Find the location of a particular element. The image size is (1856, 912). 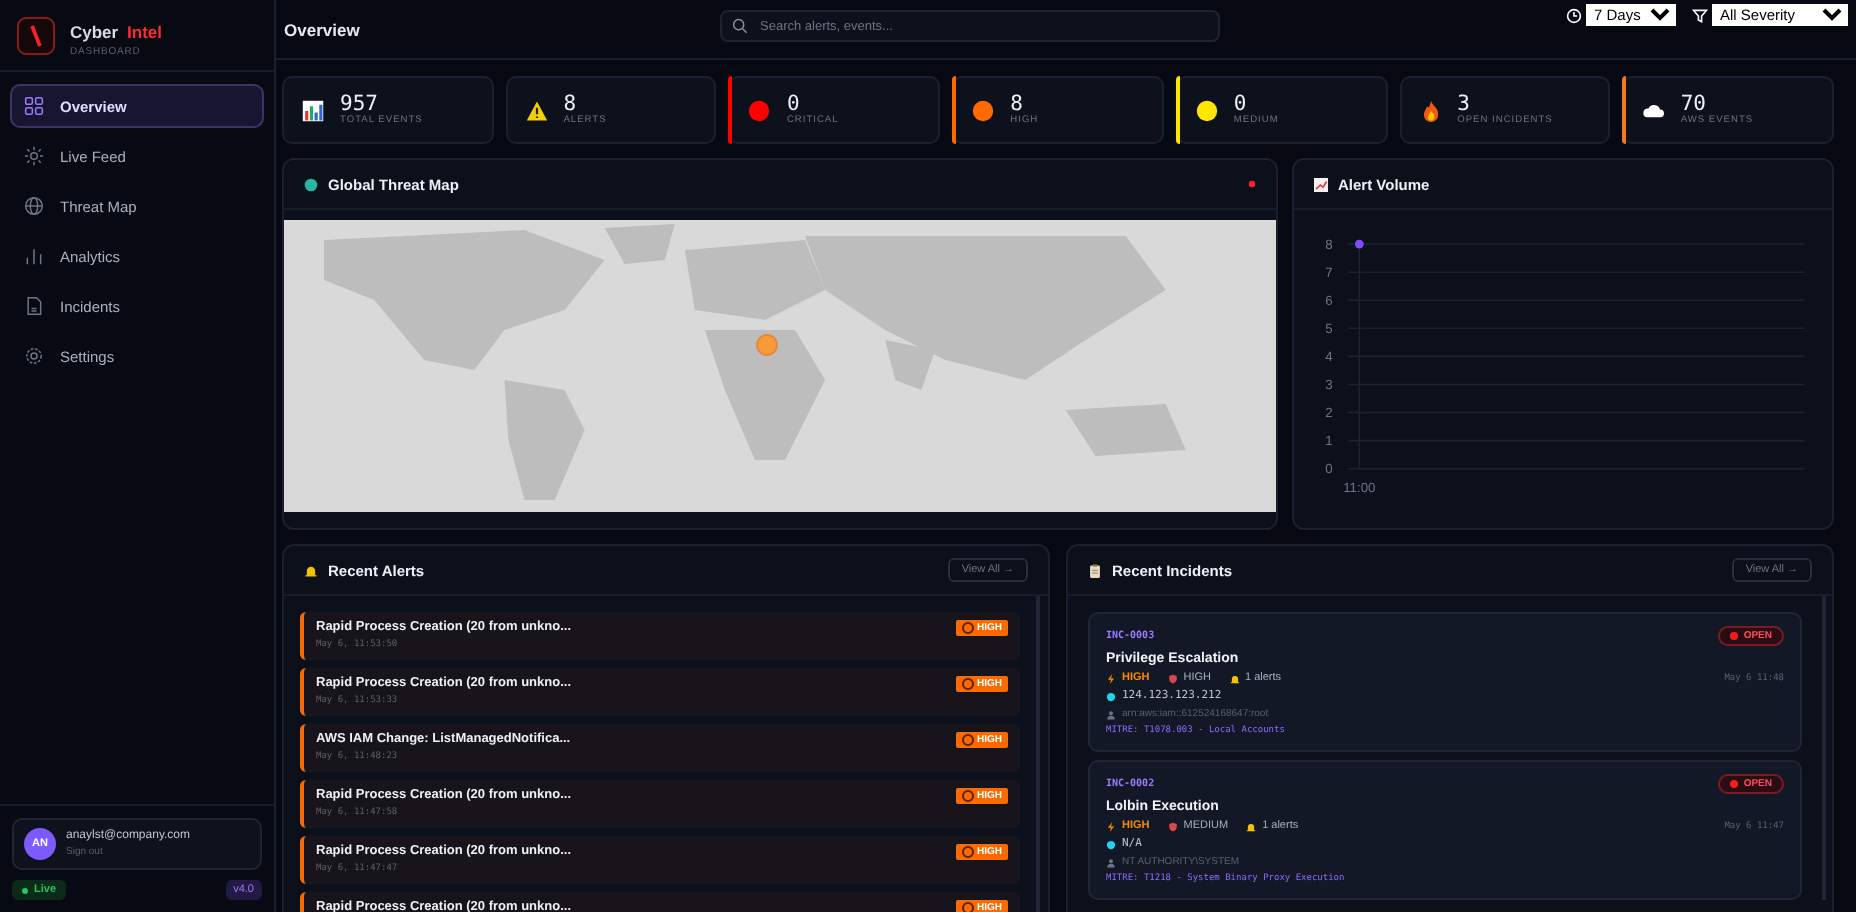

sun-icon is located at coordinates (34, 156).